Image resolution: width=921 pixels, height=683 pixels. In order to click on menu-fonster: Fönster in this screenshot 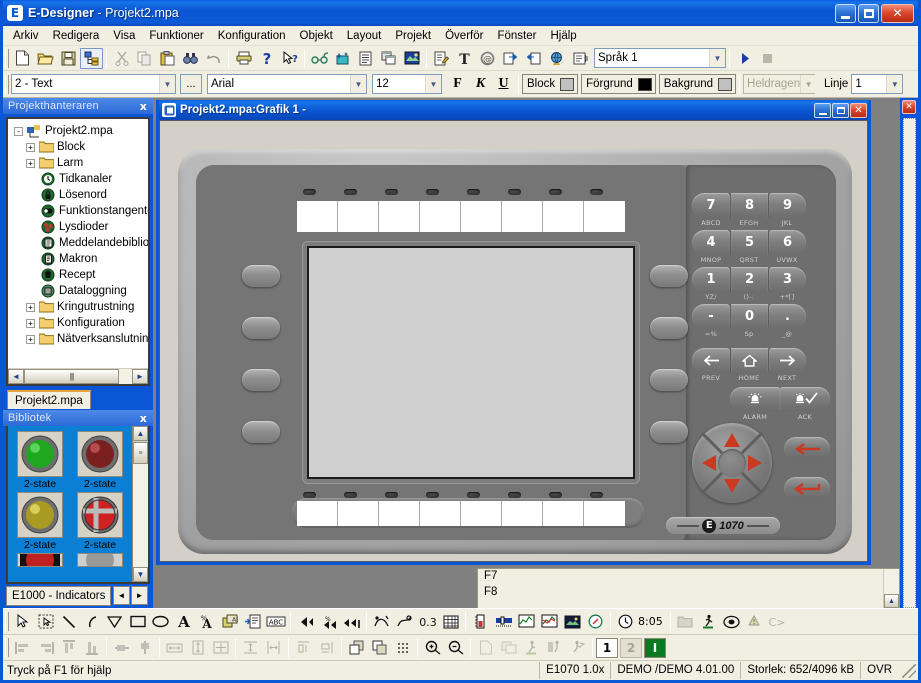, I will do `click(516, 36)`.